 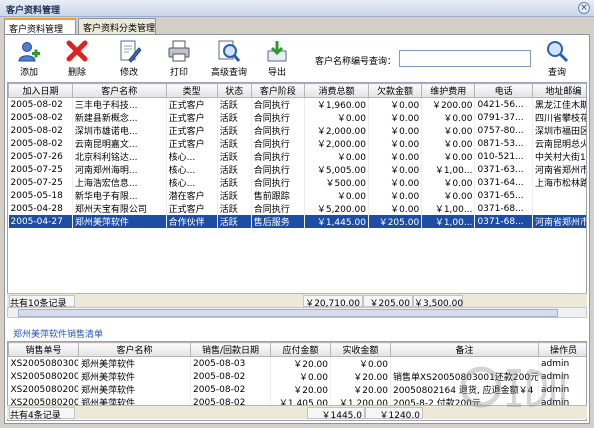 What do you see at coordinates (503, 90) in the screenshot?
I see `customer-column-header: 电话` at bounding box center [503, 90].